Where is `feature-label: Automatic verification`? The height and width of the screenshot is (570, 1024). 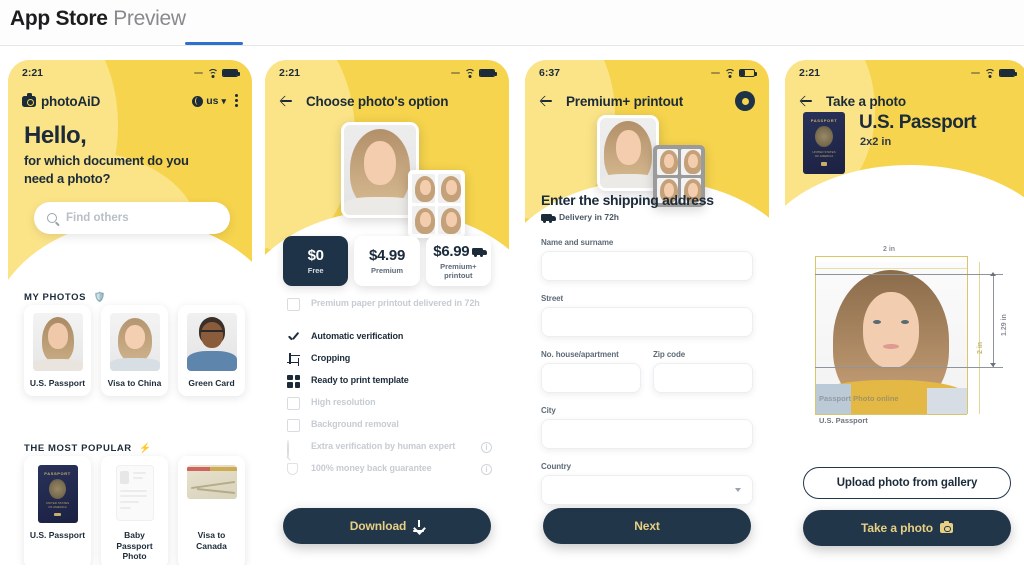 feature-label: Automatic verification is located at coordinates (357, 336).